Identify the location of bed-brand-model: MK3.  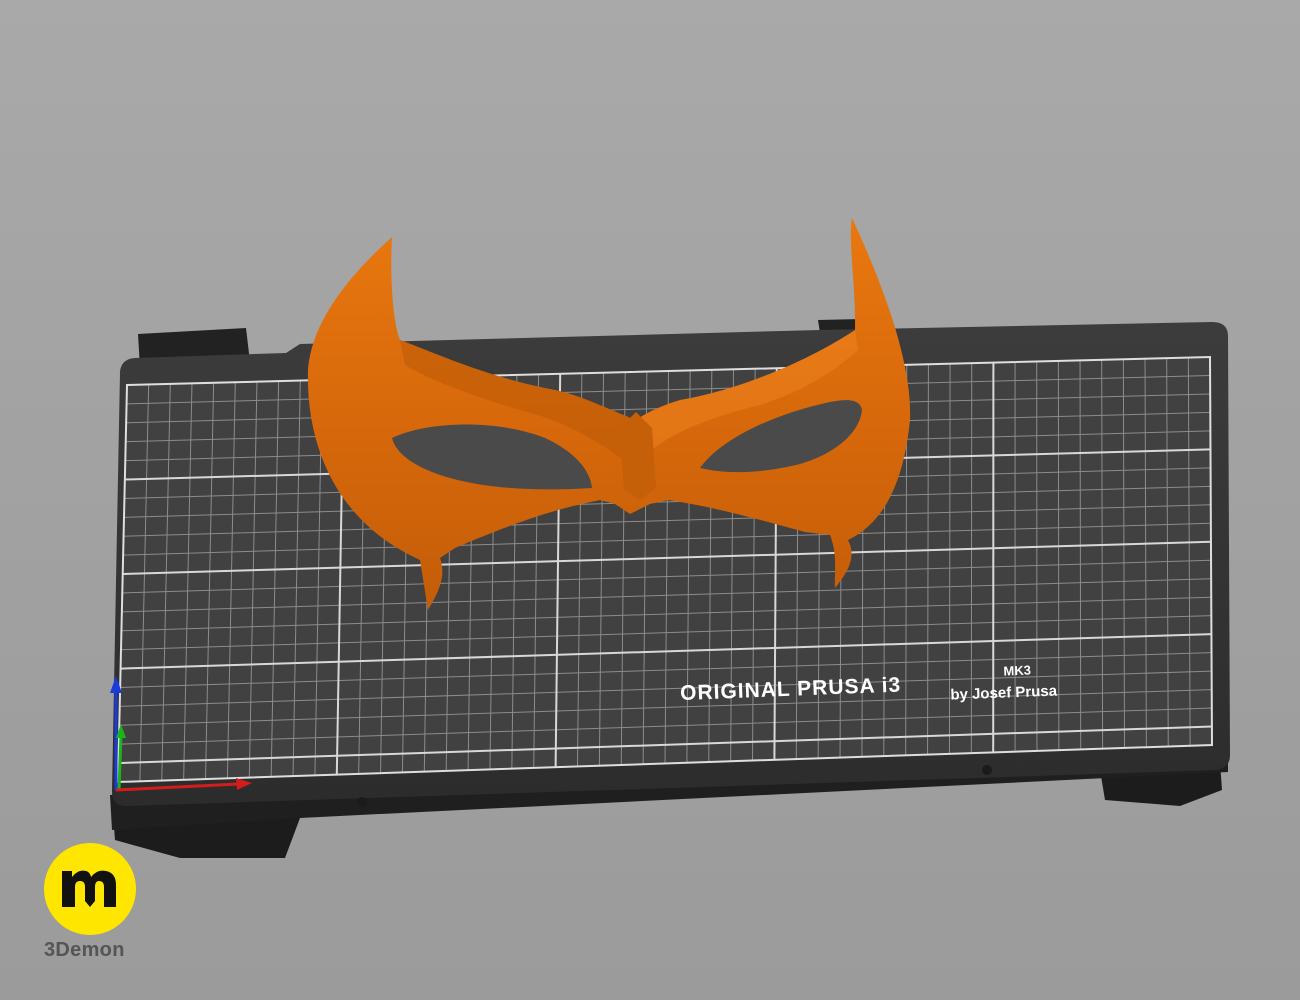
(1017, 671).